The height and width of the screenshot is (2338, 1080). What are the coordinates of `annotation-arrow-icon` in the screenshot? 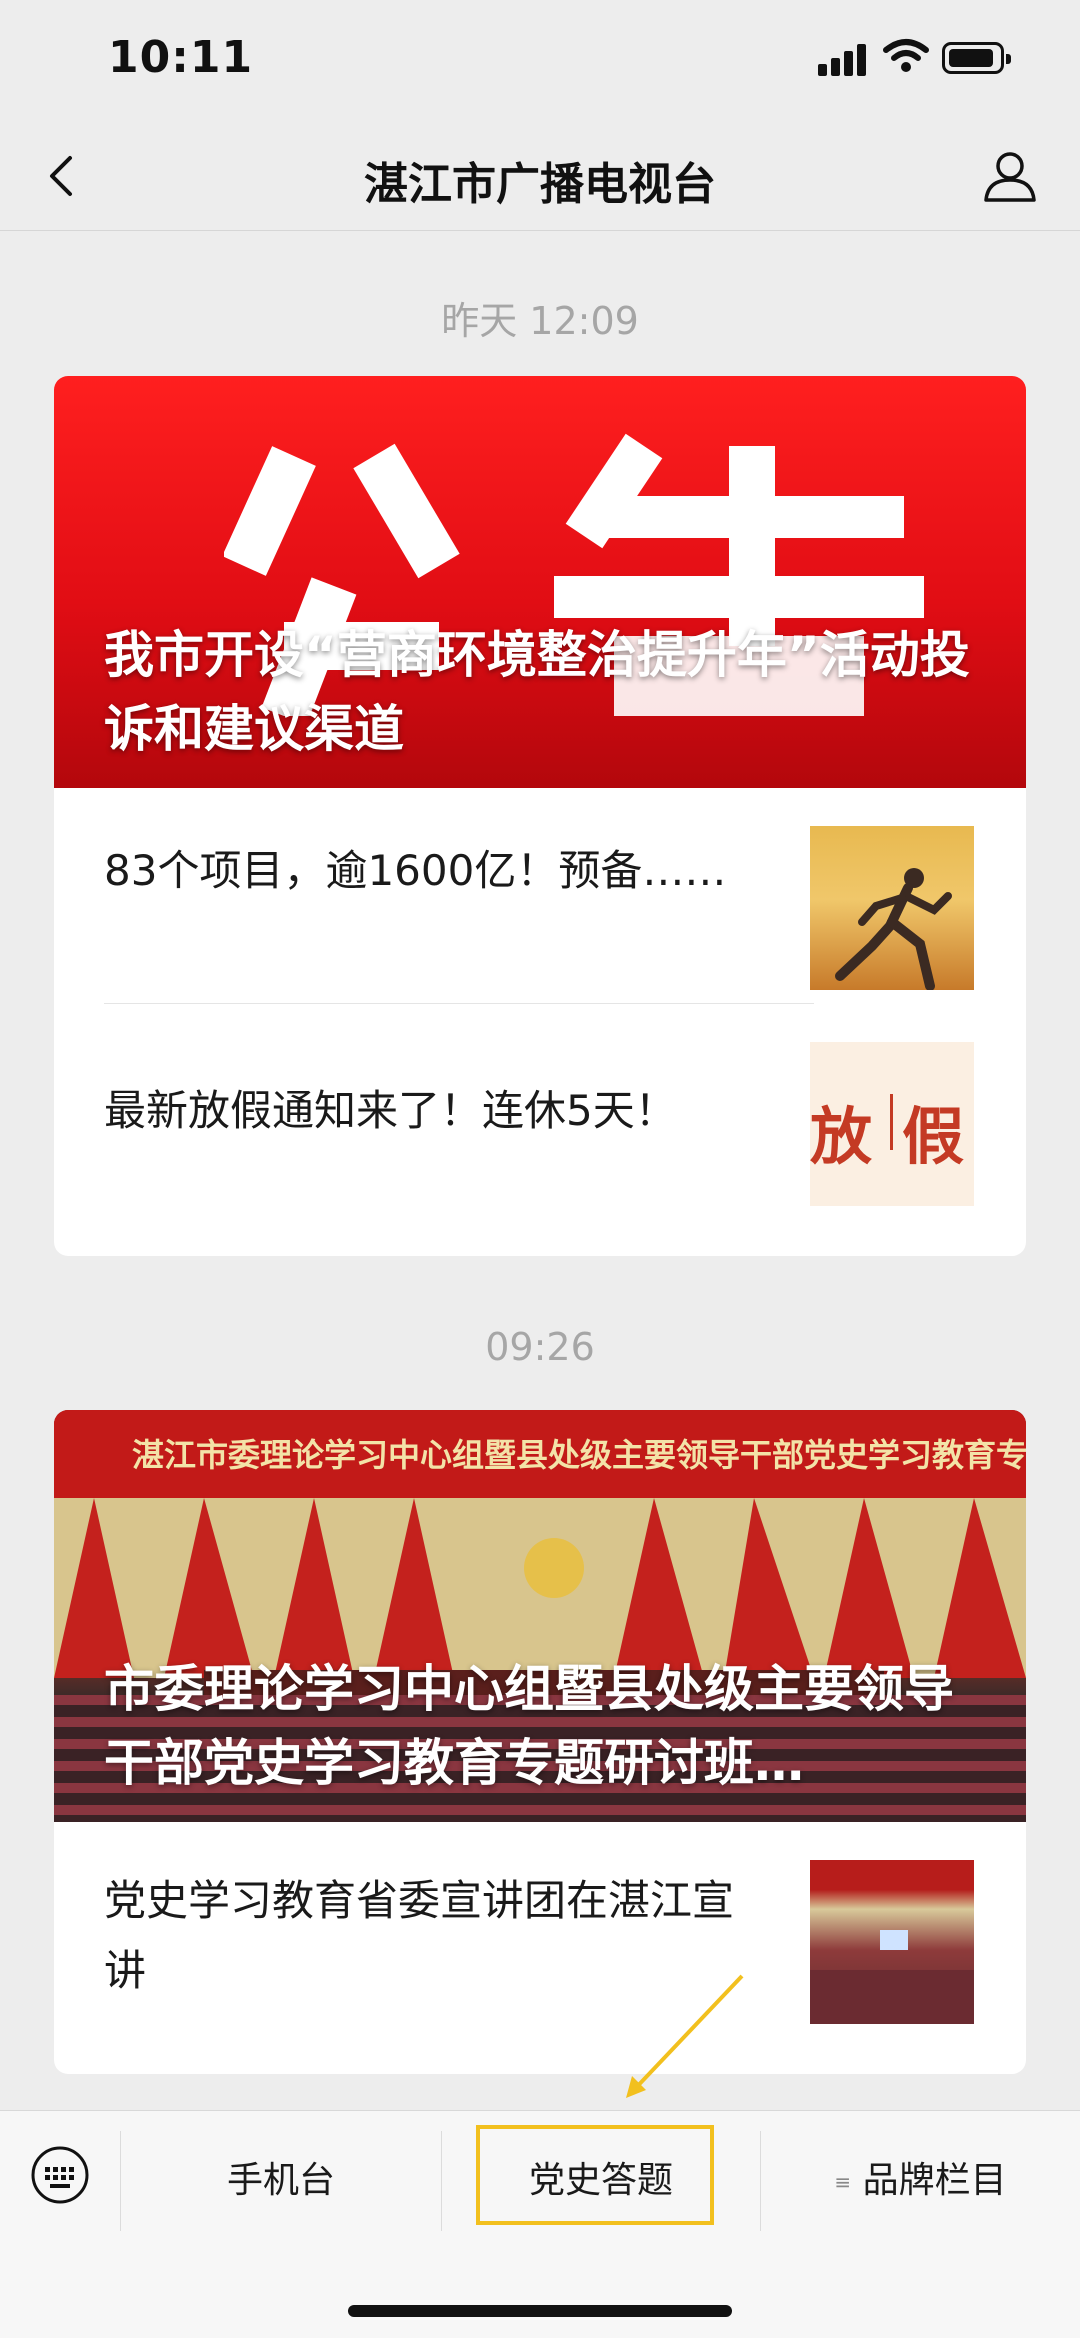 It's located at (685, 2036).